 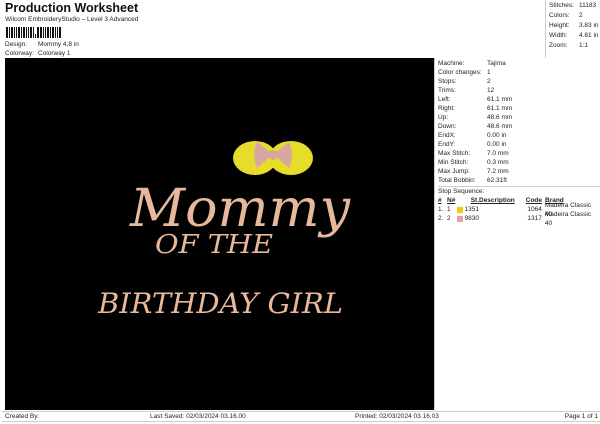 I want to click on property-label: Up:, so click(x=443, y=117).